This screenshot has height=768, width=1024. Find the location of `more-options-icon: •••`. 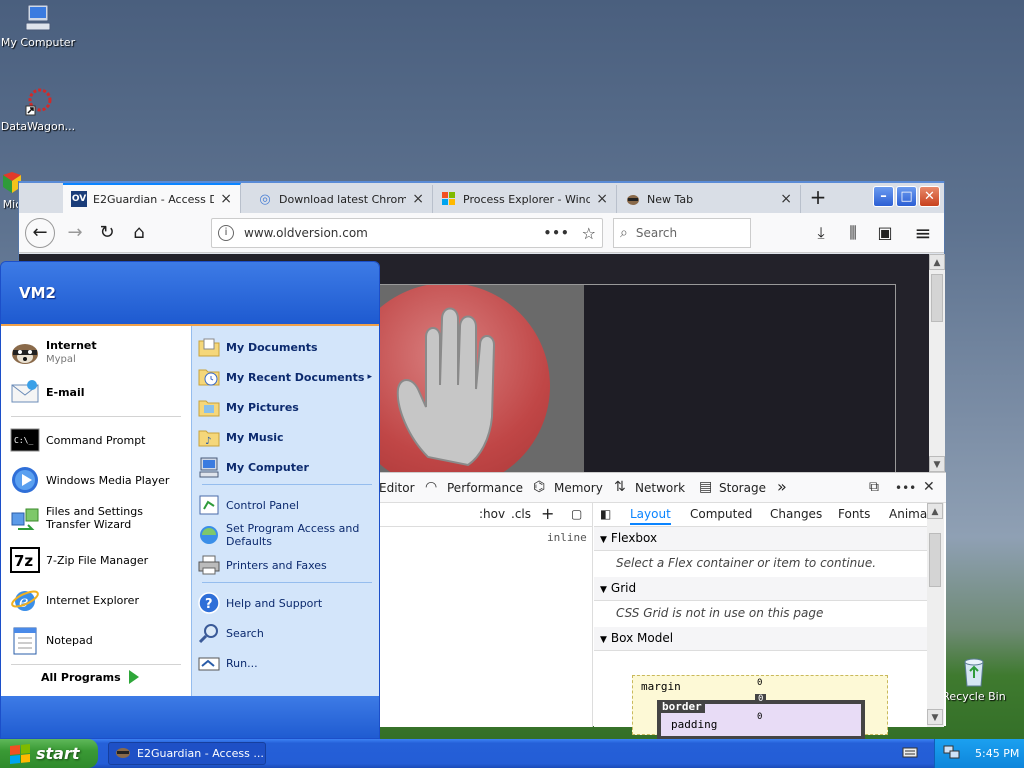

more-options-icon: ••• is located at coordinates (905, 488).